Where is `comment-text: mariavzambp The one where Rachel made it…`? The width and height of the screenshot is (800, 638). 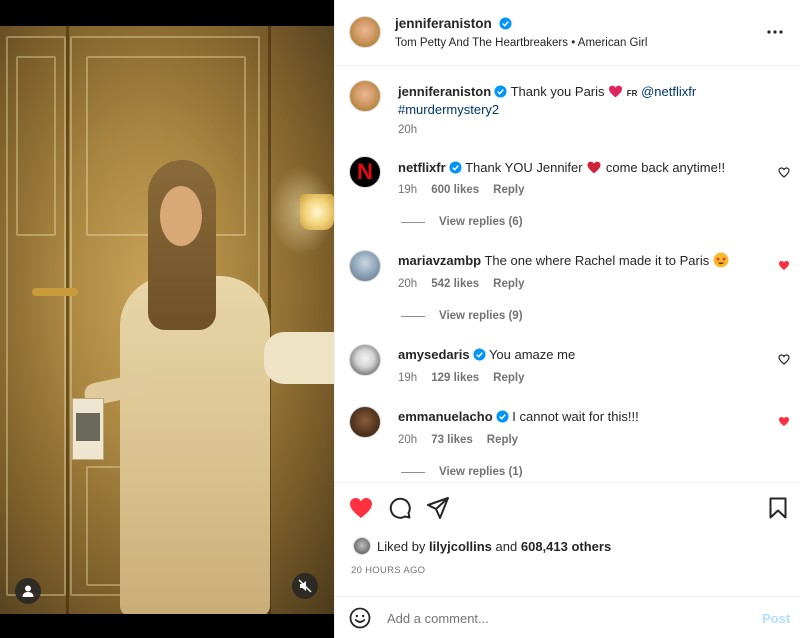 comment-text: mariavzambp The one where Rachel made it… is located at coordinates (563, 261).